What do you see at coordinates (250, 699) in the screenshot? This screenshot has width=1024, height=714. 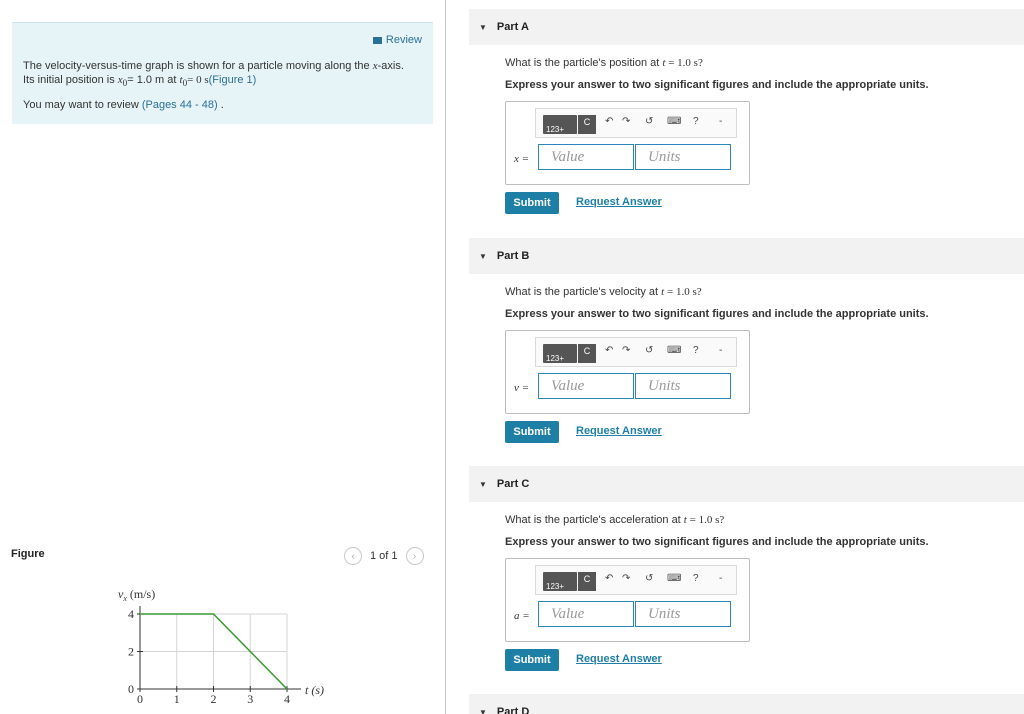 I see `x-tick-label: 3` at bounding box center [250, 699].